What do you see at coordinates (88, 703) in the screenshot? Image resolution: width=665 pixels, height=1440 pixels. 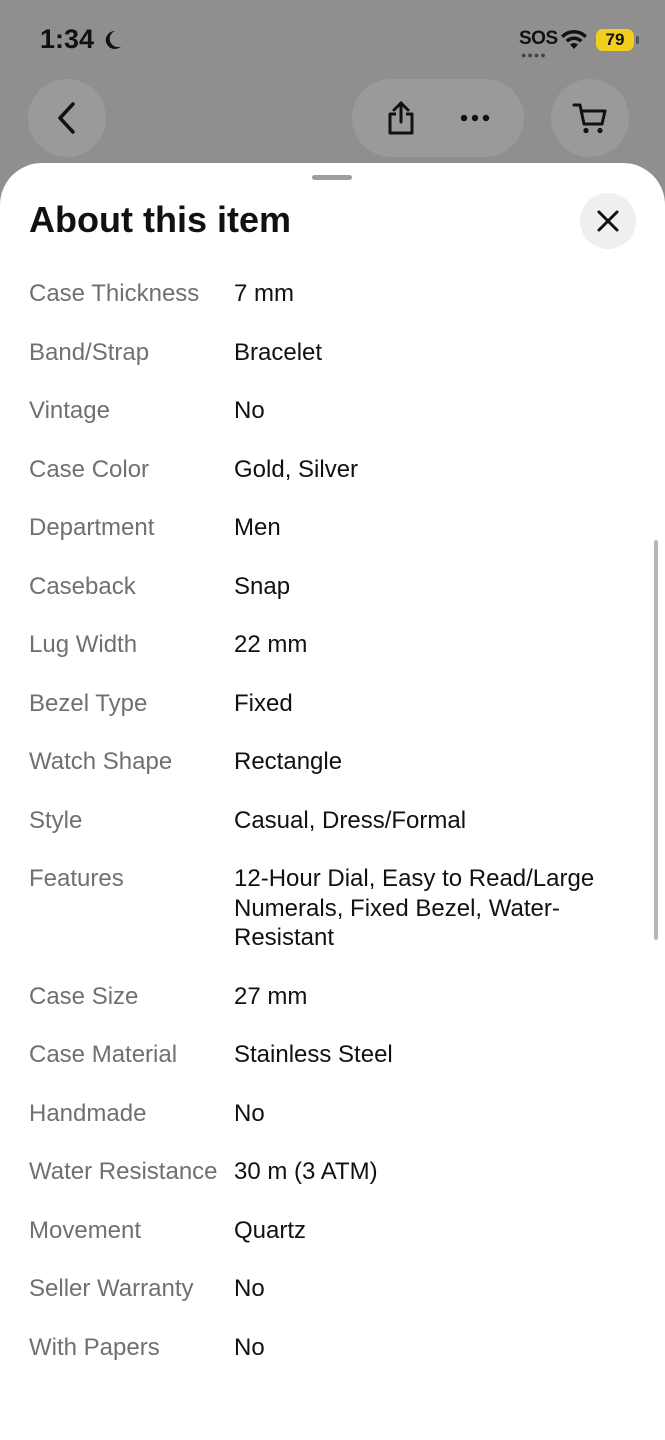 I see `spec-label: Bezel Type` at bounding box center [88, 703].